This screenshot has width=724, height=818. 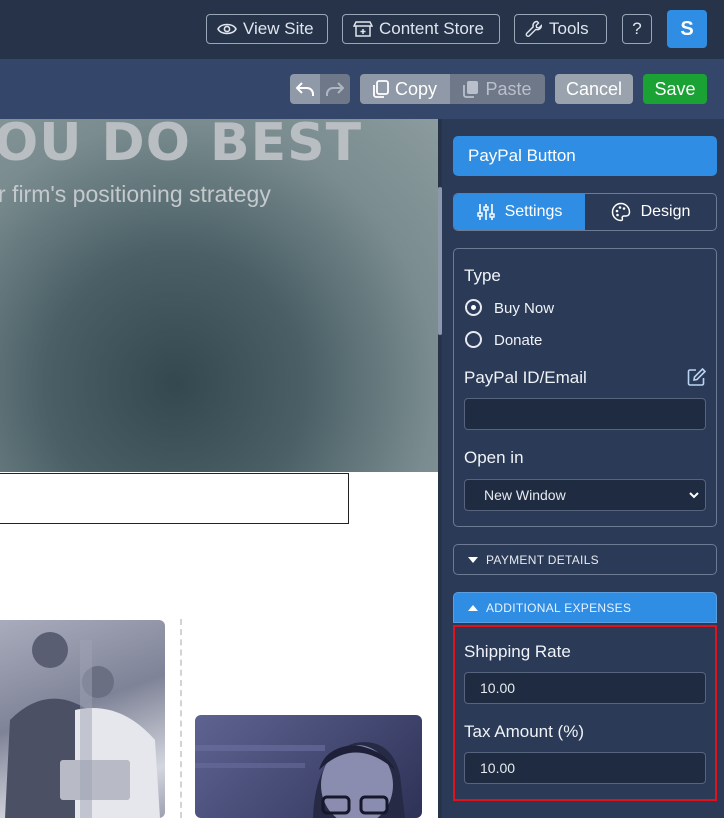 What do you see at coordinates (542, 559) in the screenshot?
I see `payment-details-label: PAYMENT DETAILS` at bounding box center [542, 559].